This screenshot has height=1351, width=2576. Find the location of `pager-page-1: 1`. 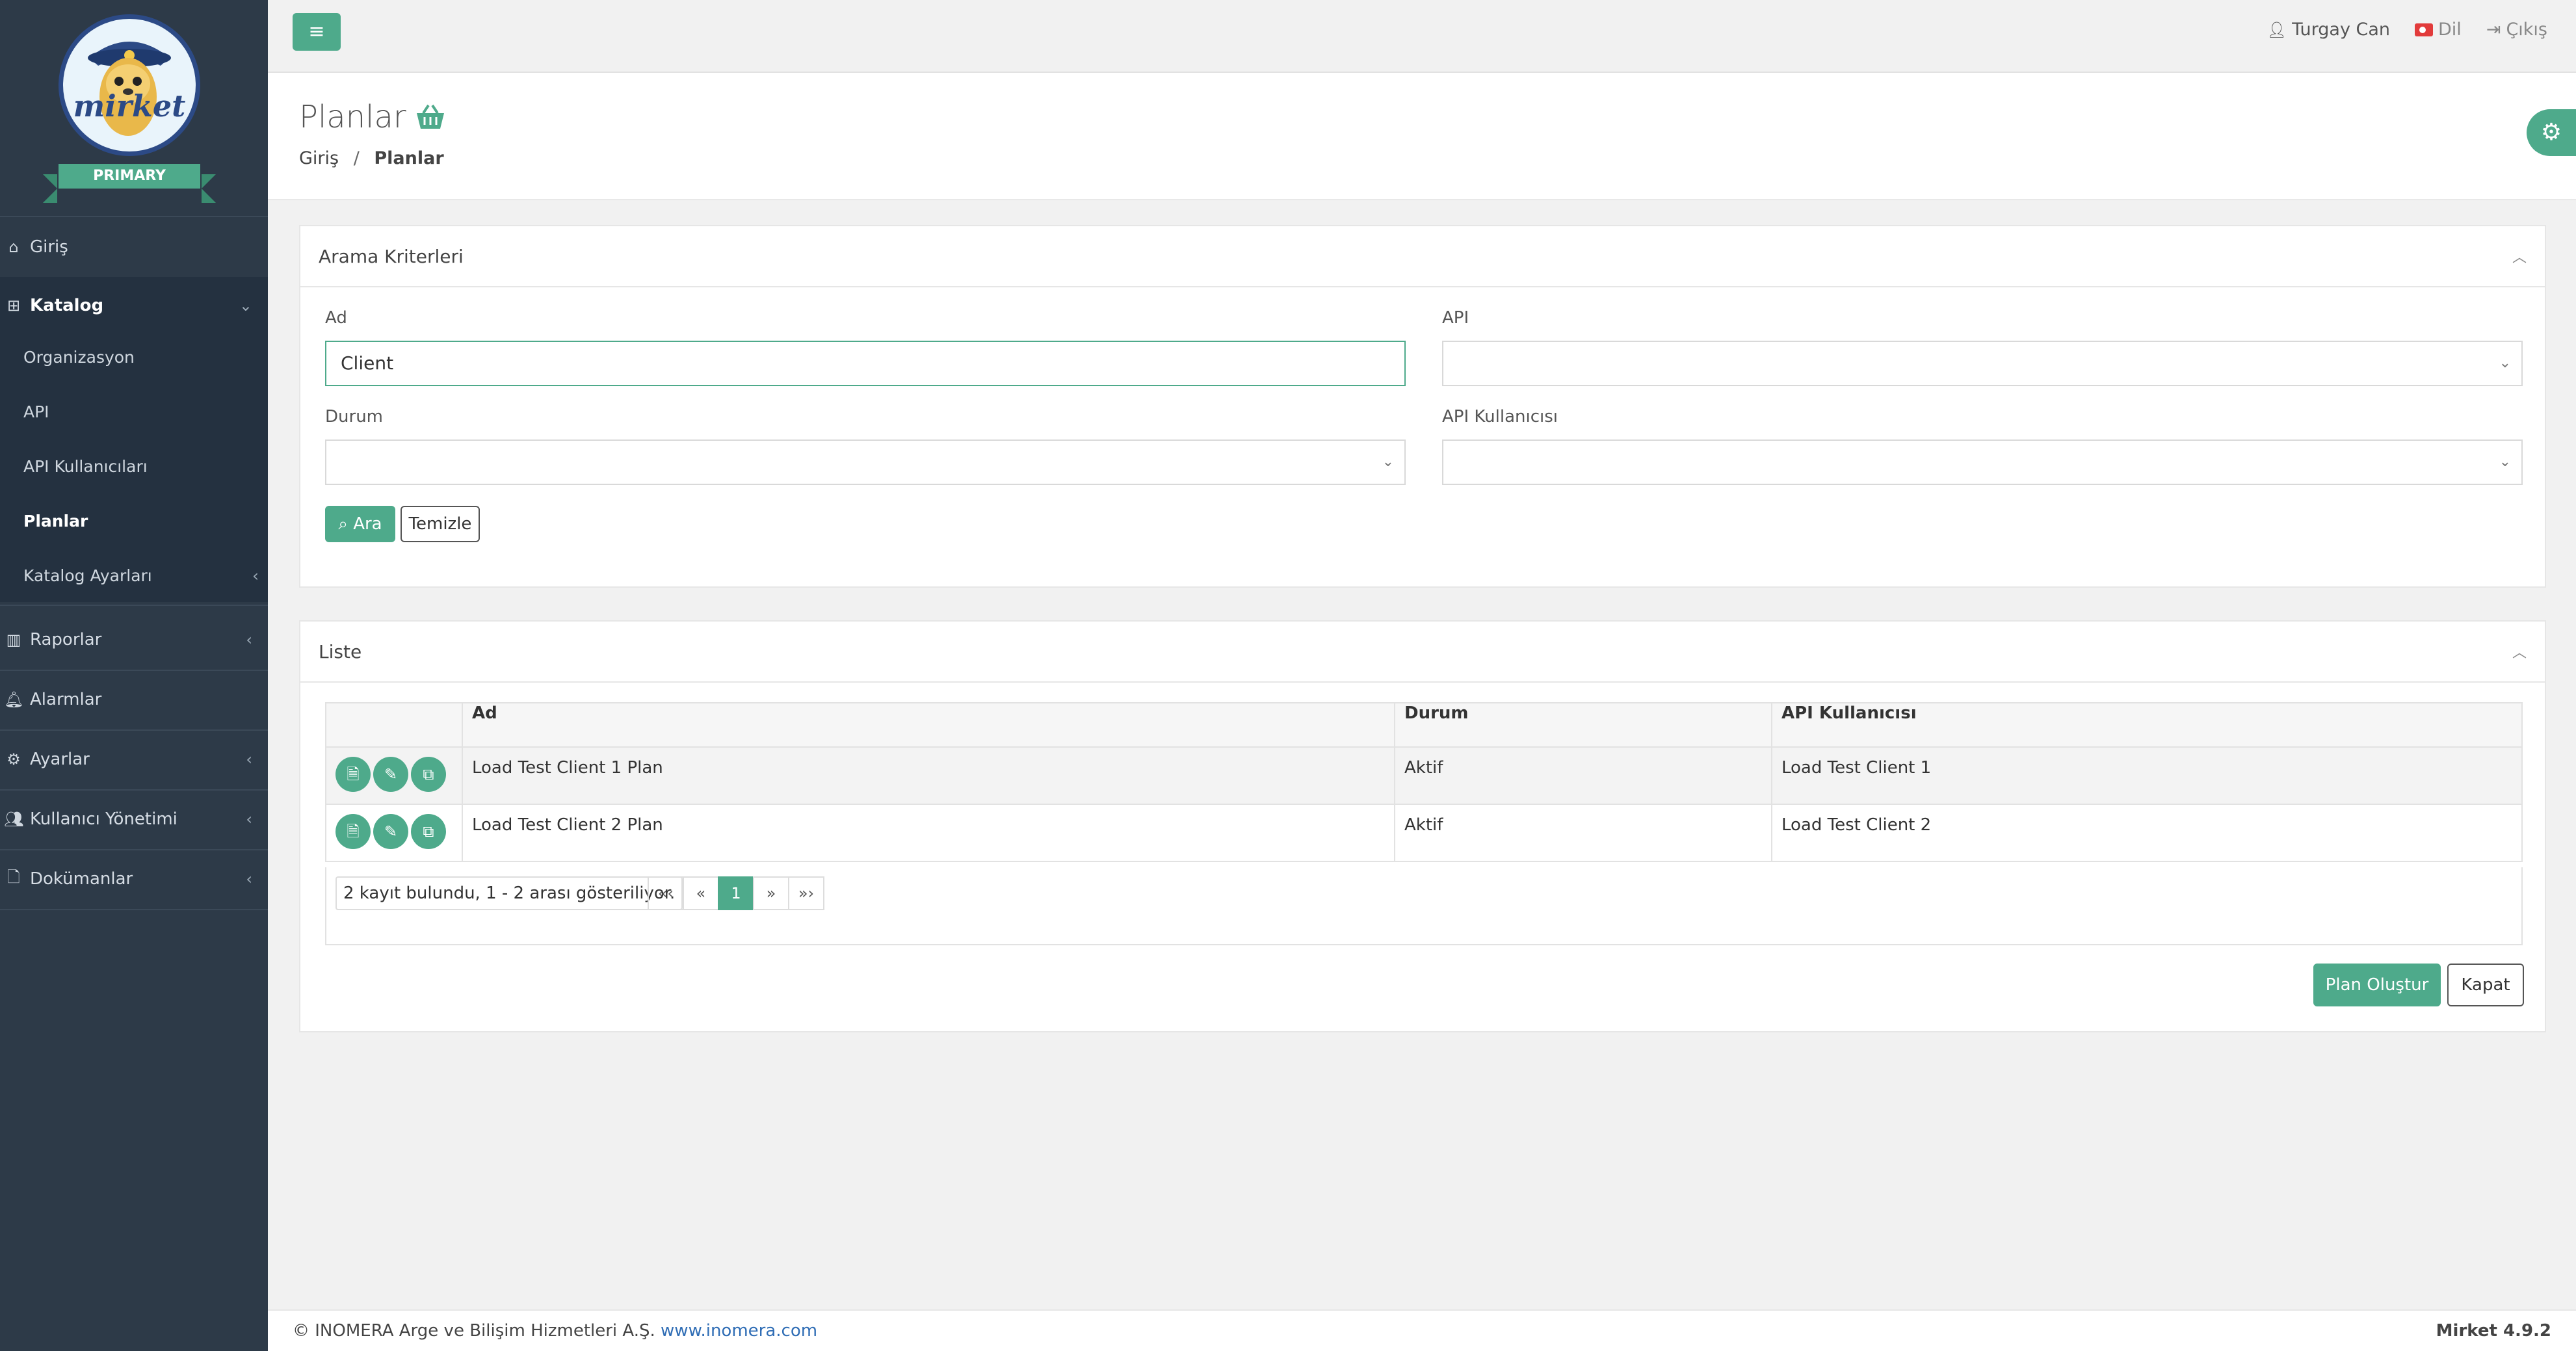

pager-page-1: 1 is located at coordinates (736, 893).